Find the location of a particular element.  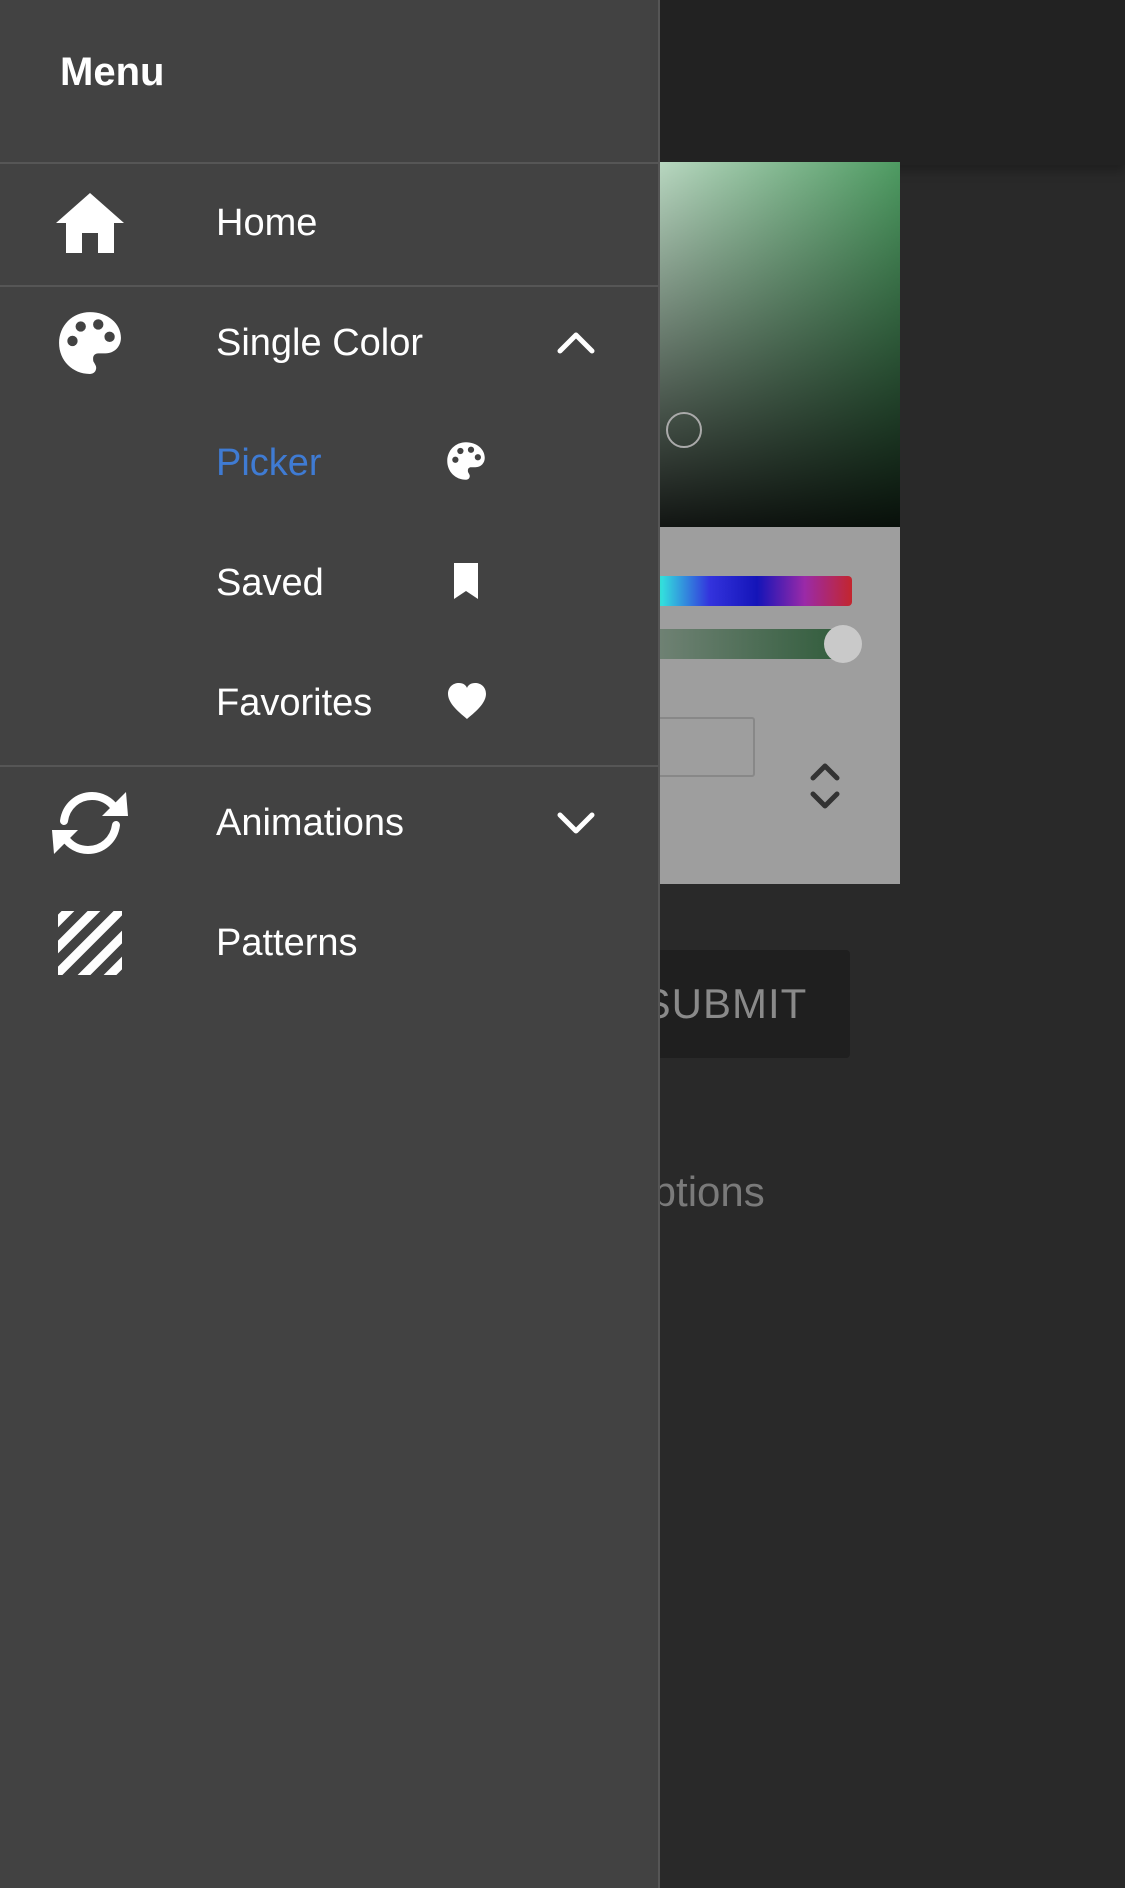

nav-item-single-color: Single Color is located at coordinates (329, 343).